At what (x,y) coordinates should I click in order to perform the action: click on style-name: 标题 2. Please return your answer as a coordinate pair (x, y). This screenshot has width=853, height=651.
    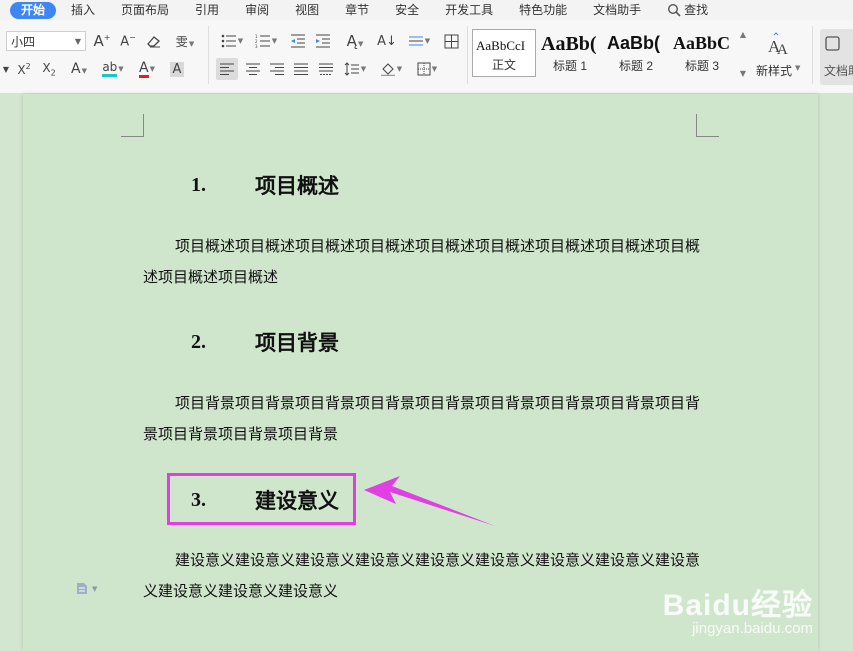
    Looking at the image, I should click on (635, 66).